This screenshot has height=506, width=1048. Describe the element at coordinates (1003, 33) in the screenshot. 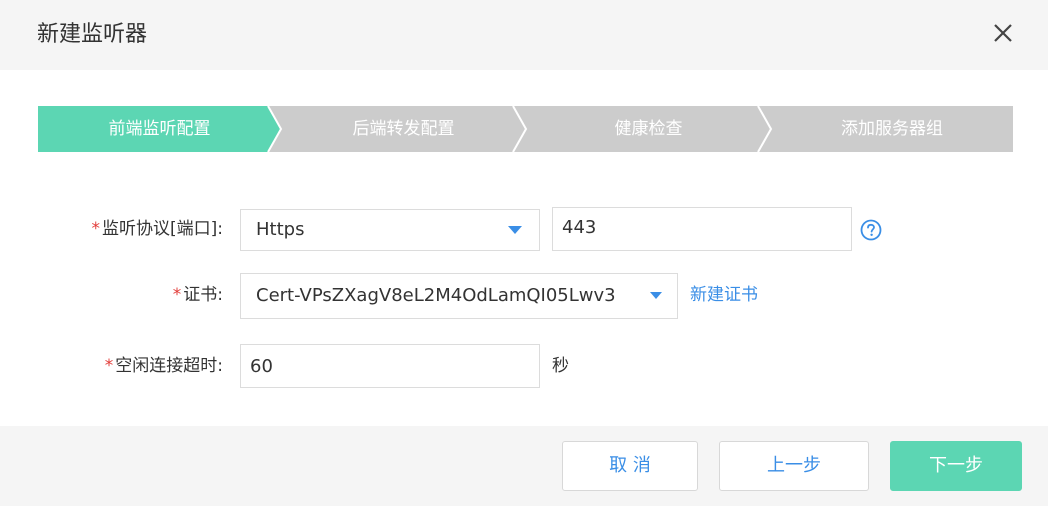

I see `close-icon` at that location.